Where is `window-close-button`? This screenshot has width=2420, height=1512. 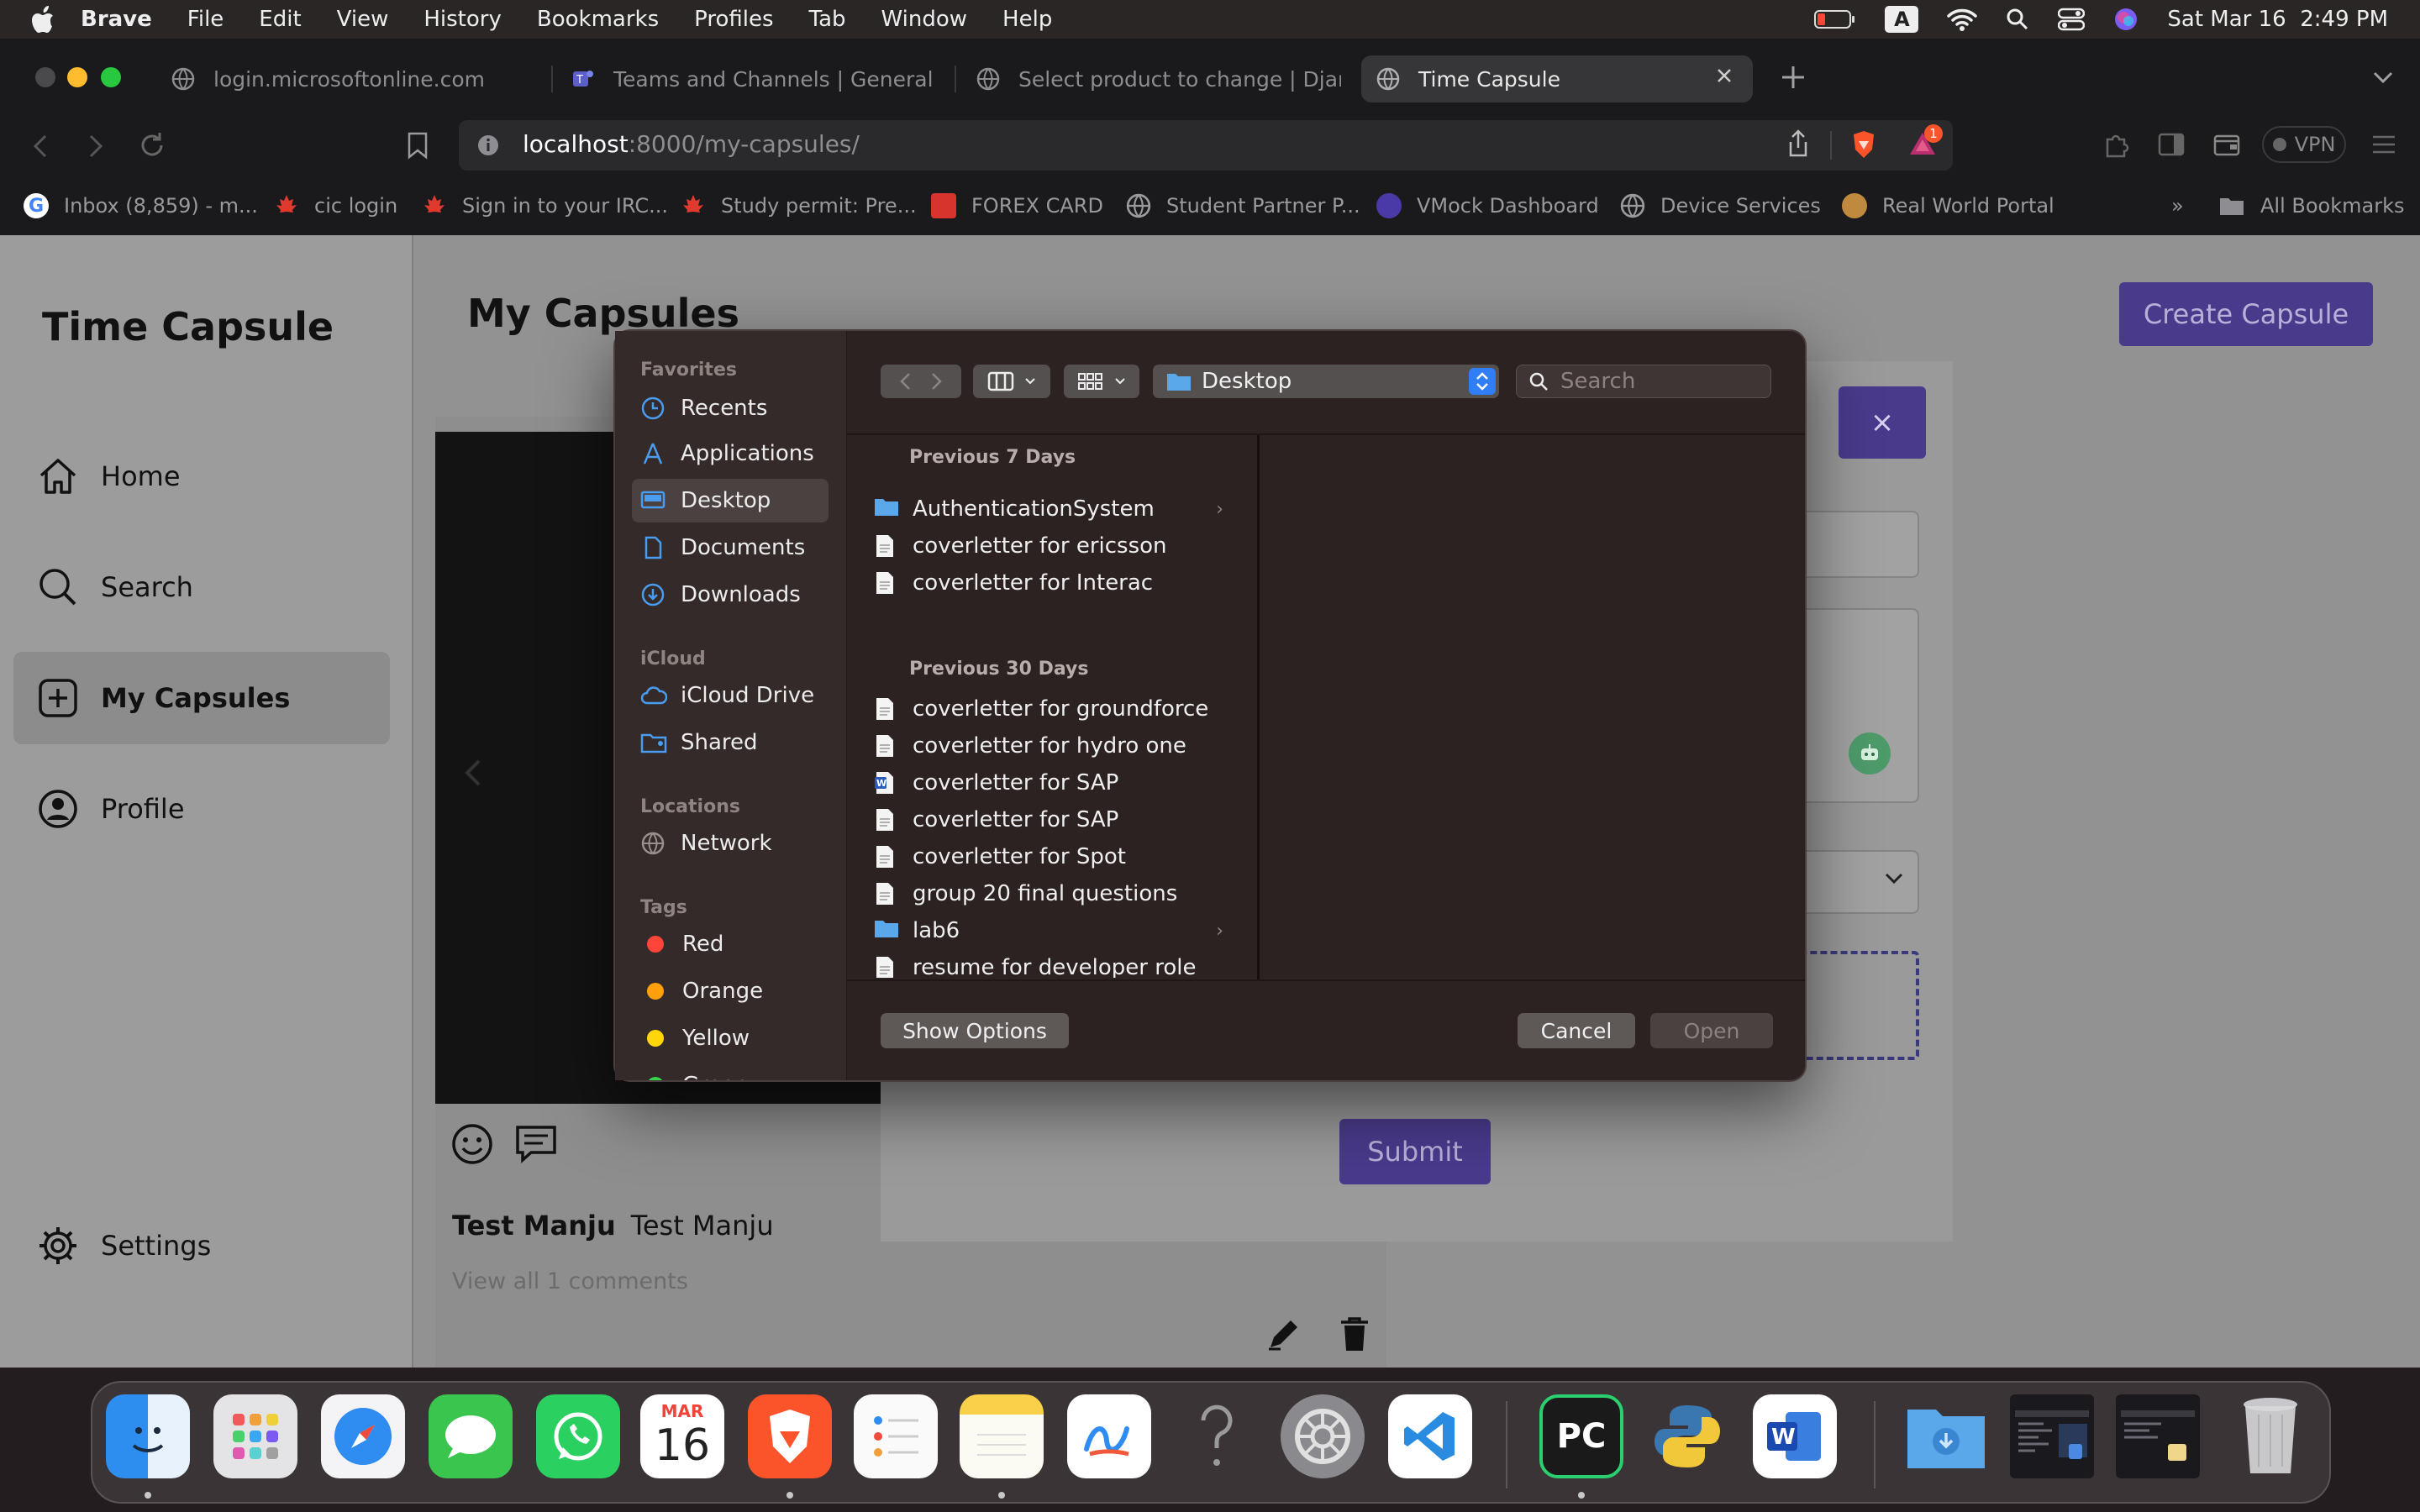 window-close-button is located at coordinates (45, 77).